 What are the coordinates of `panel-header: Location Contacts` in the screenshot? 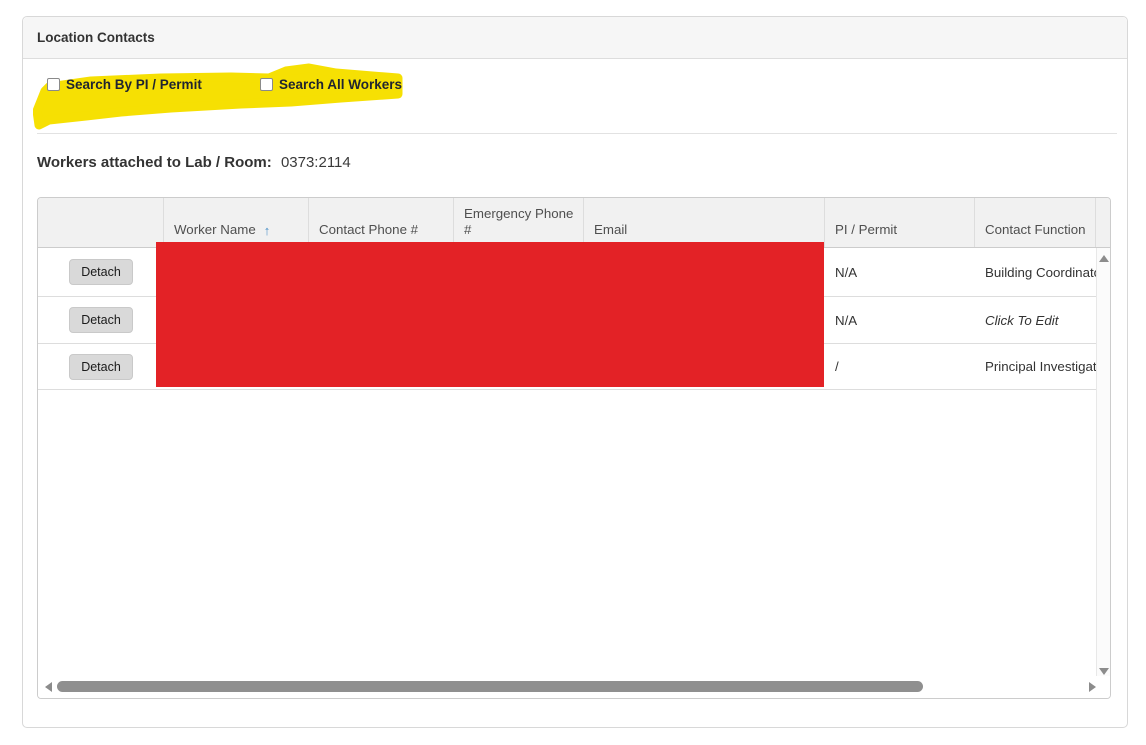 It's located at (575, 38).